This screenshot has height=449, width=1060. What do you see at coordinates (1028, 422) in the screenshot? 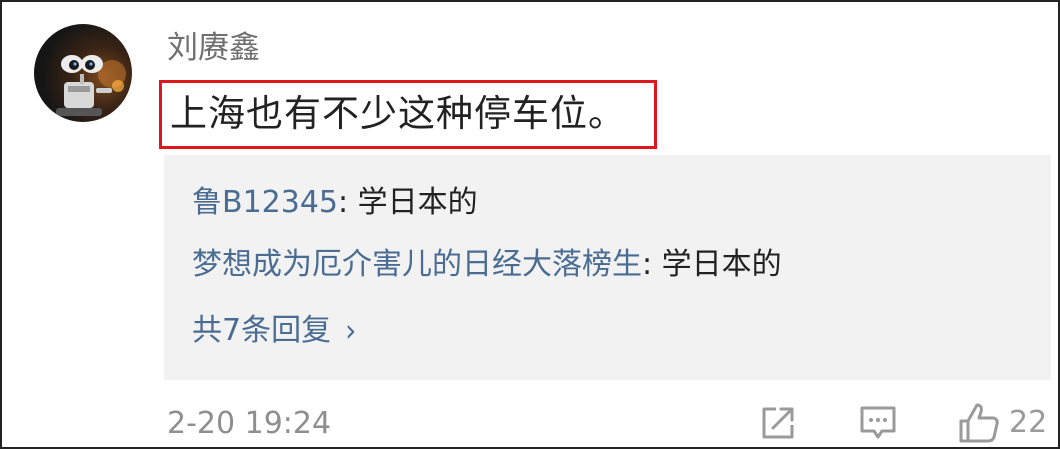
I see `like-count: 22` at bounding box center [1028, 422].